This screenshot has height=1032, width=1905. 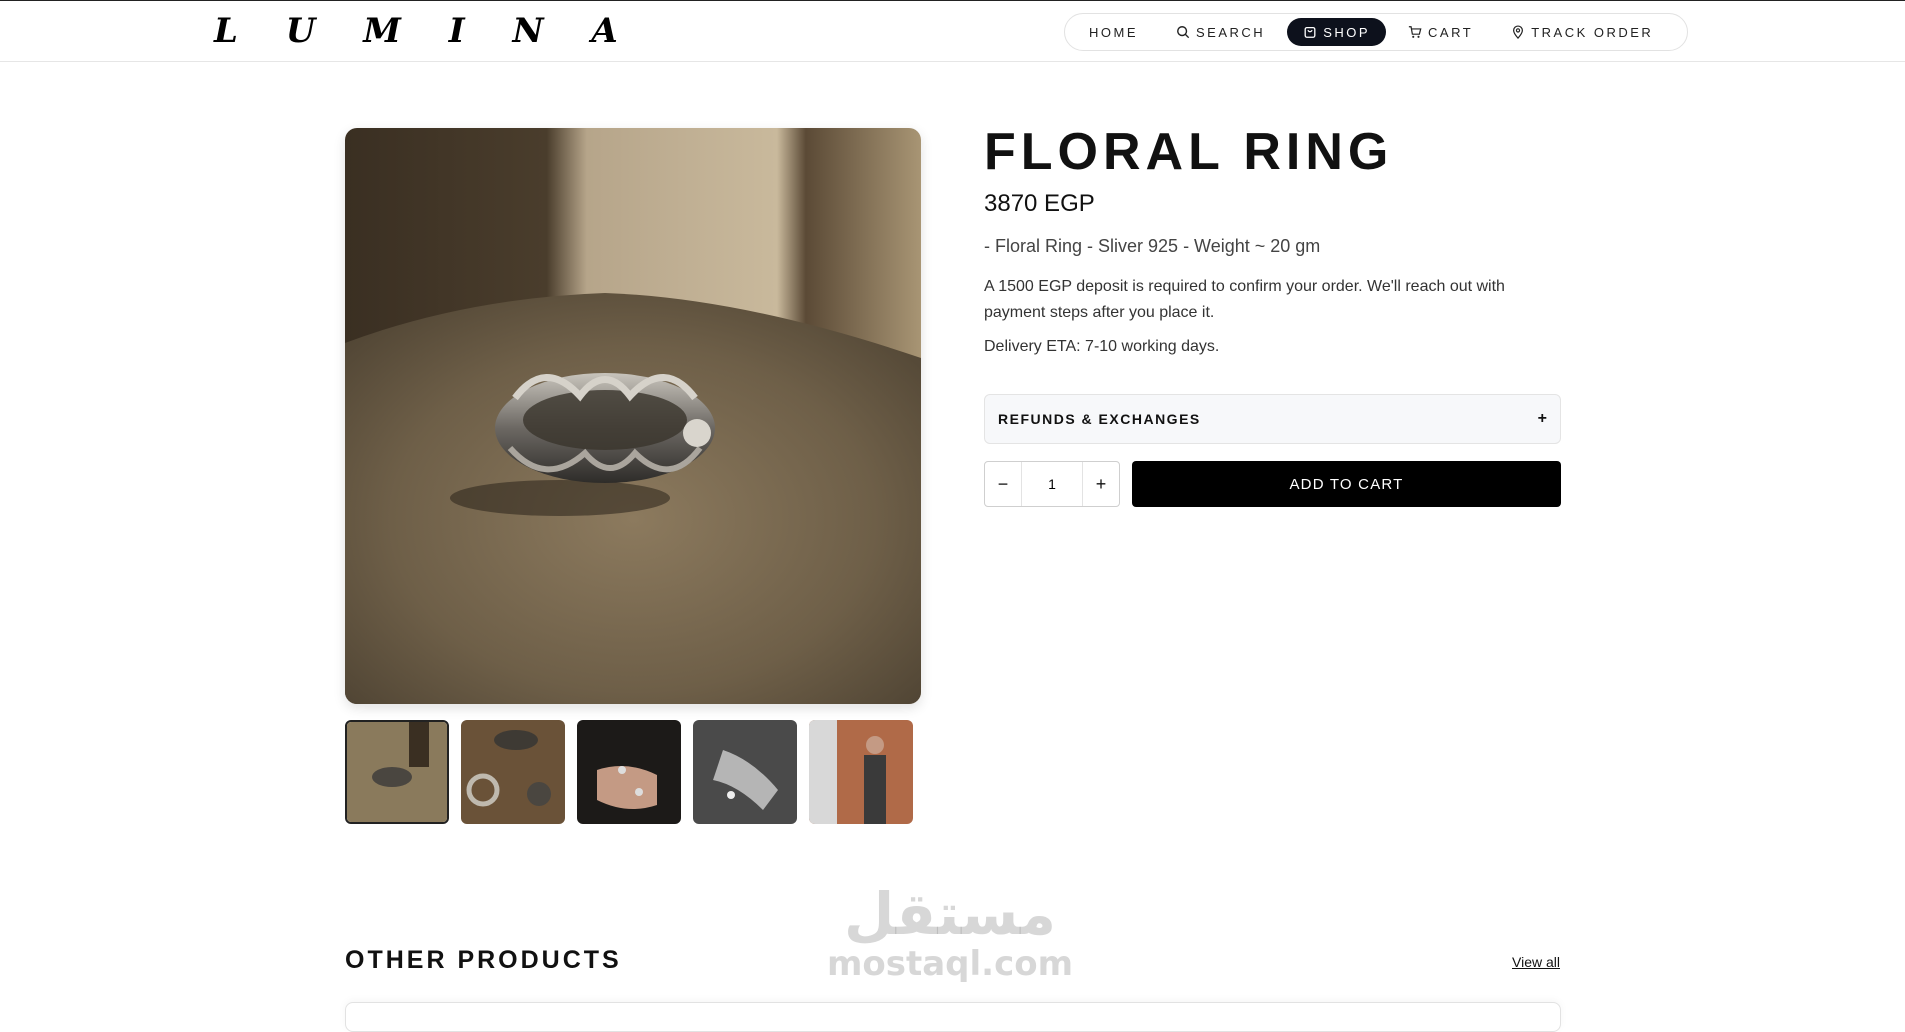 I want to click on product-title: FLORAL RING, so click(x=1189, y=152).